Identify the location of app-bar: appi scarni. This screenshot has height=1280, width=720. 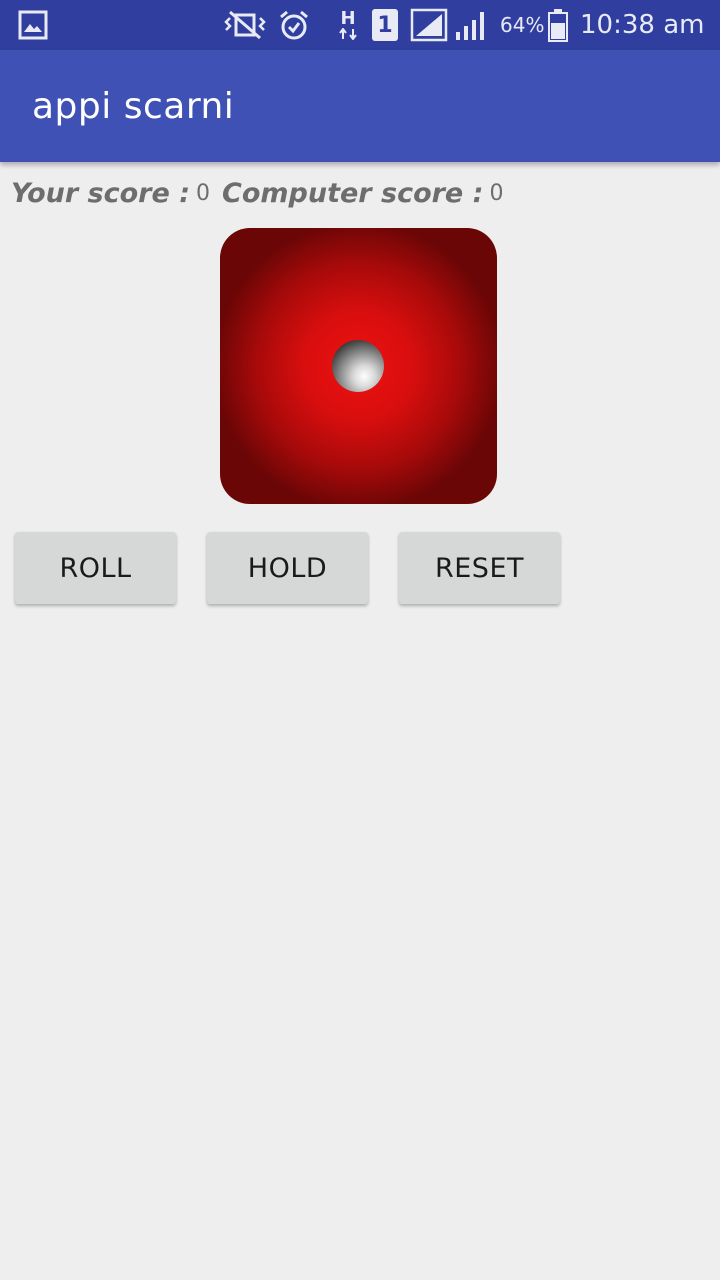
(360, 106).